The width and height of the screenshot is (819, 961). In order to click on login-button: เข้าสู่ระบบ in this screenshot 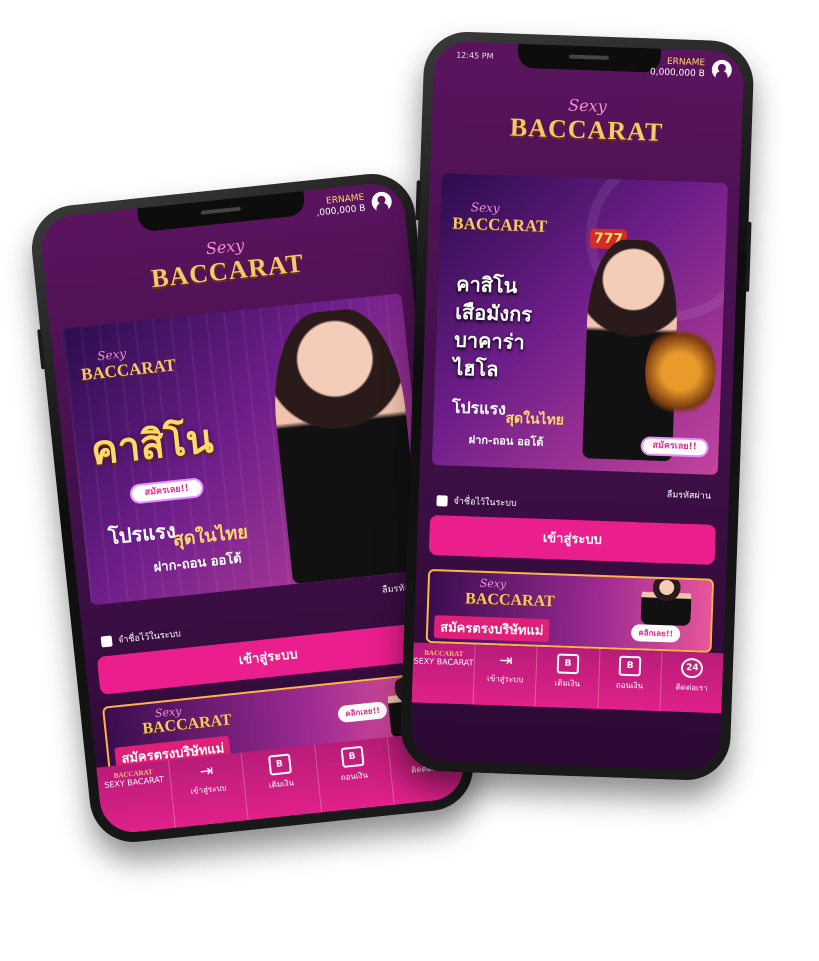, I will do `click(572, 539)`.